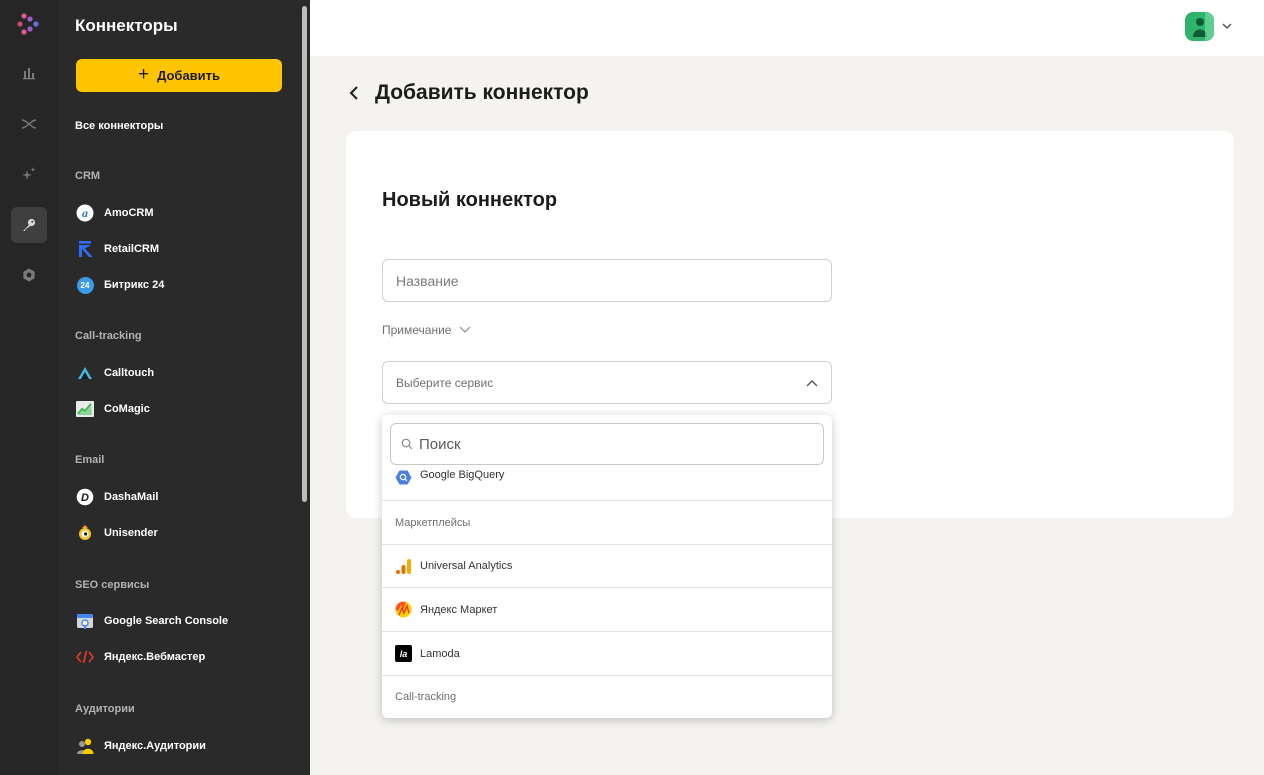 This screenshot has height=775, width=1264. What do you see at coordinates (403, 653) in the screenshot?
I see `lamoda-icon: la` at bounding box center [403, 653].